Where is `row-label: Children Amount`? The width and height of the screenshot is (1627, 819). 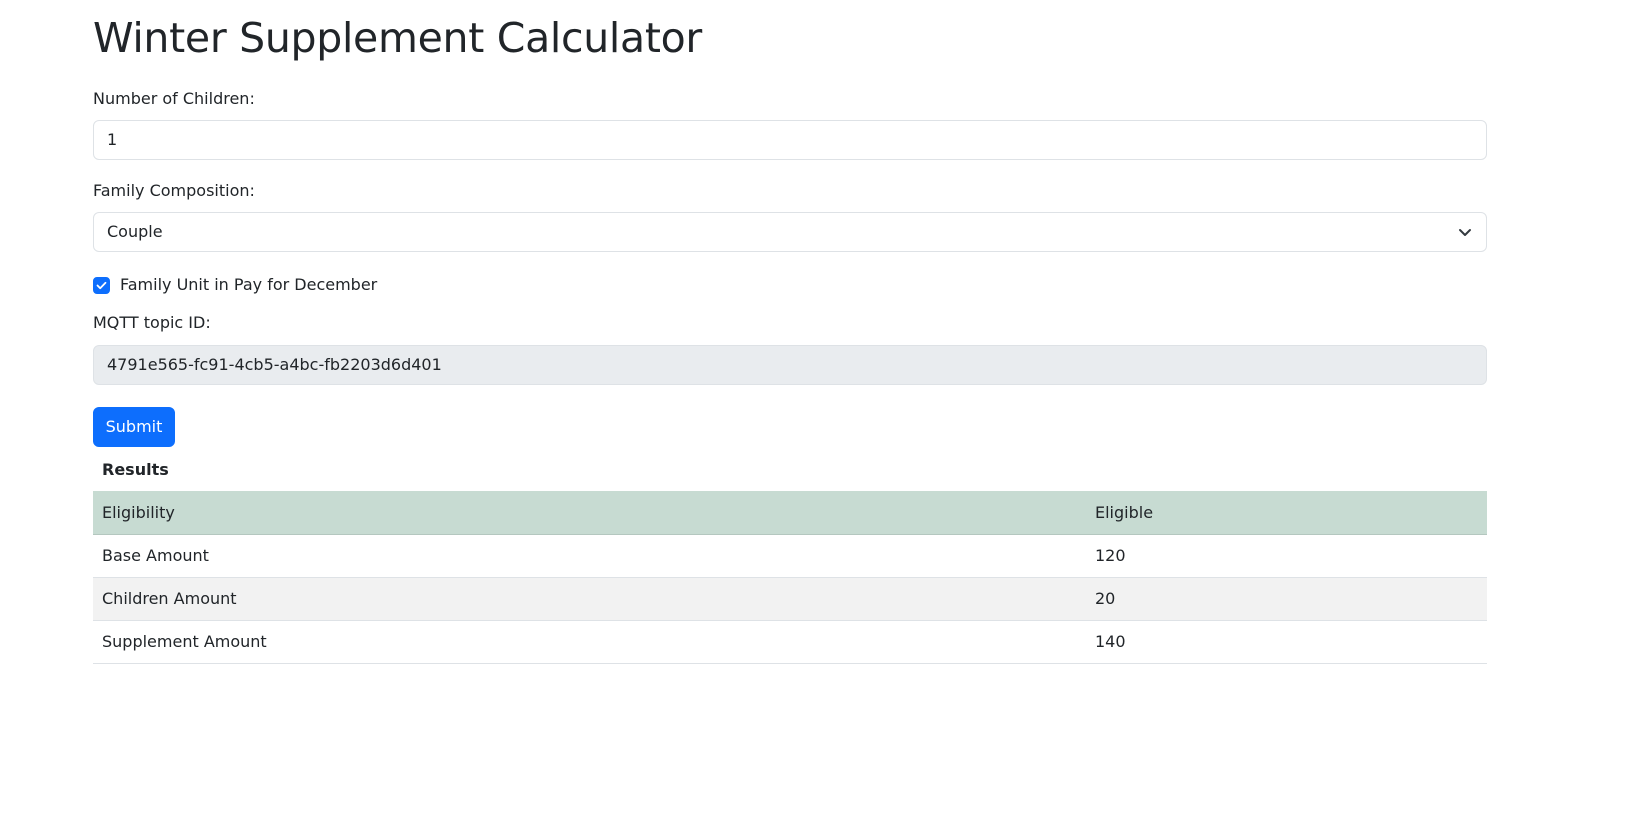
row-label: Children Amount is located at coordinates (589, 599).